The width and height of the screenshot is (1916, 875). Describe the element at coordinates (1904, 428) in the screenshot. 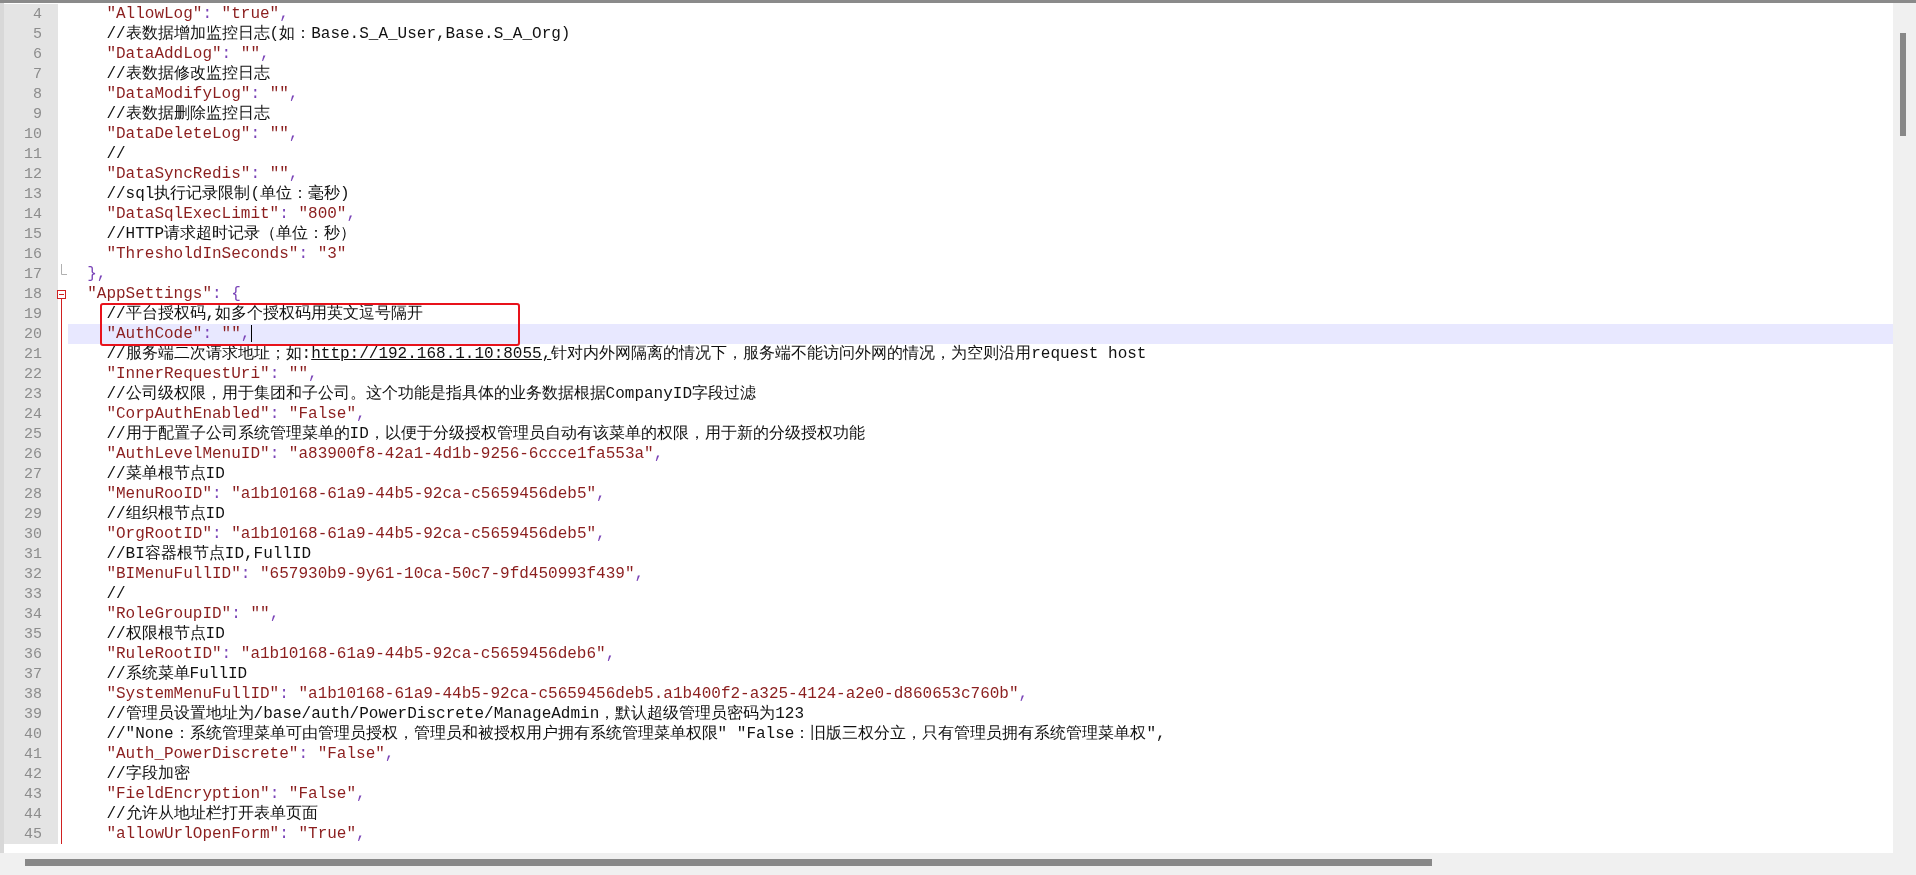

I see `vertical-scrollbar` at that location.